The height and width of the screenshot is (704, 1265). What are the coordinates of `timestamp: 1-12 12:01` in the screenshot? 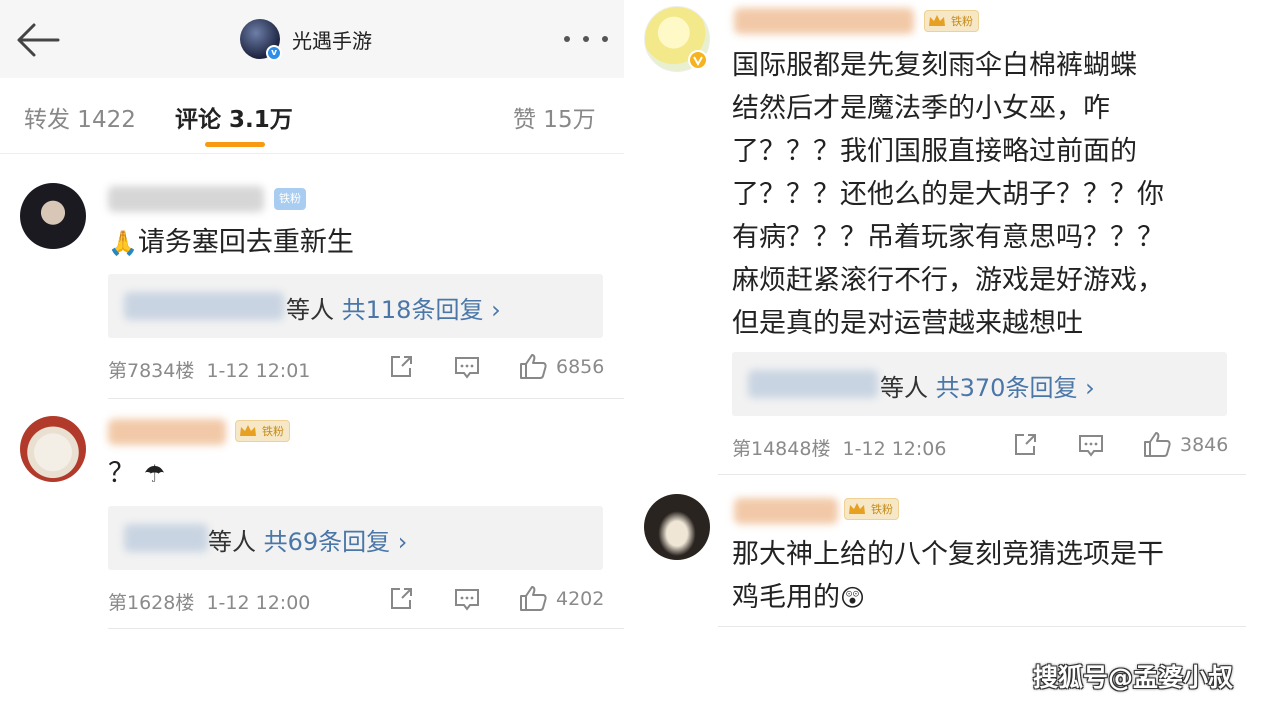 It's located at (258, 371).